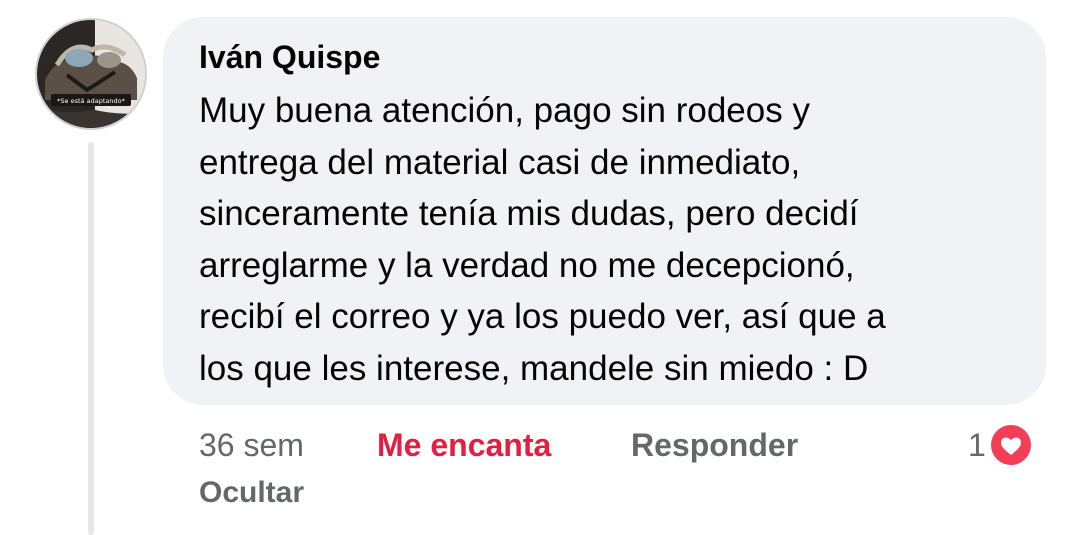 This screenshot has height=535, width=1080. What do you see at coordinates (91, 101) in the screenshot?
I see `avatar-caption: *Se está adaptando*` at bounding box center [91, 101].